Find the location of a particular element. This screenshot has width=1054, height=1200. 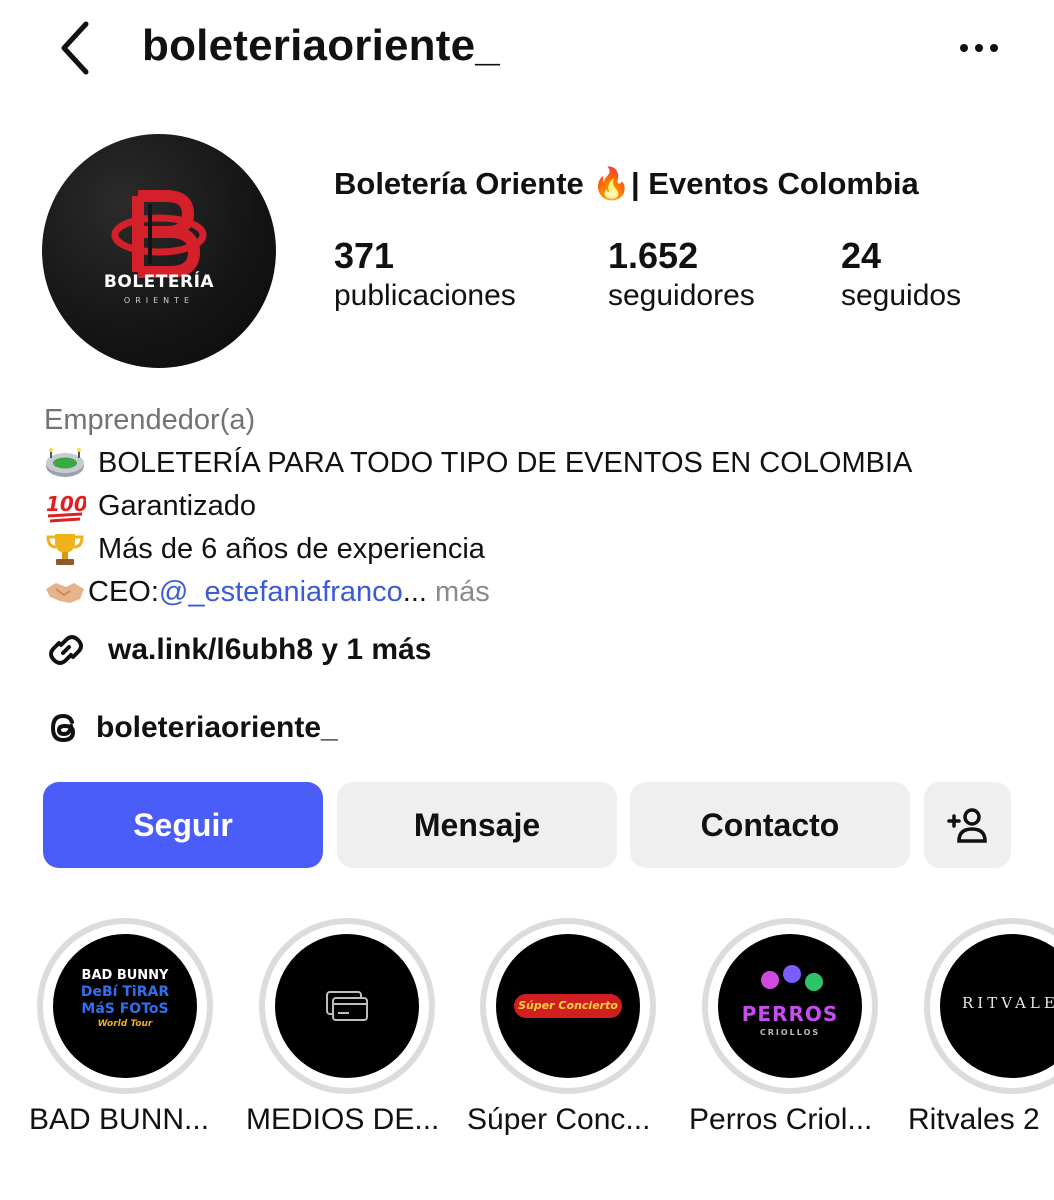

more-horizontal-icon is located at coordinates (979, 48).